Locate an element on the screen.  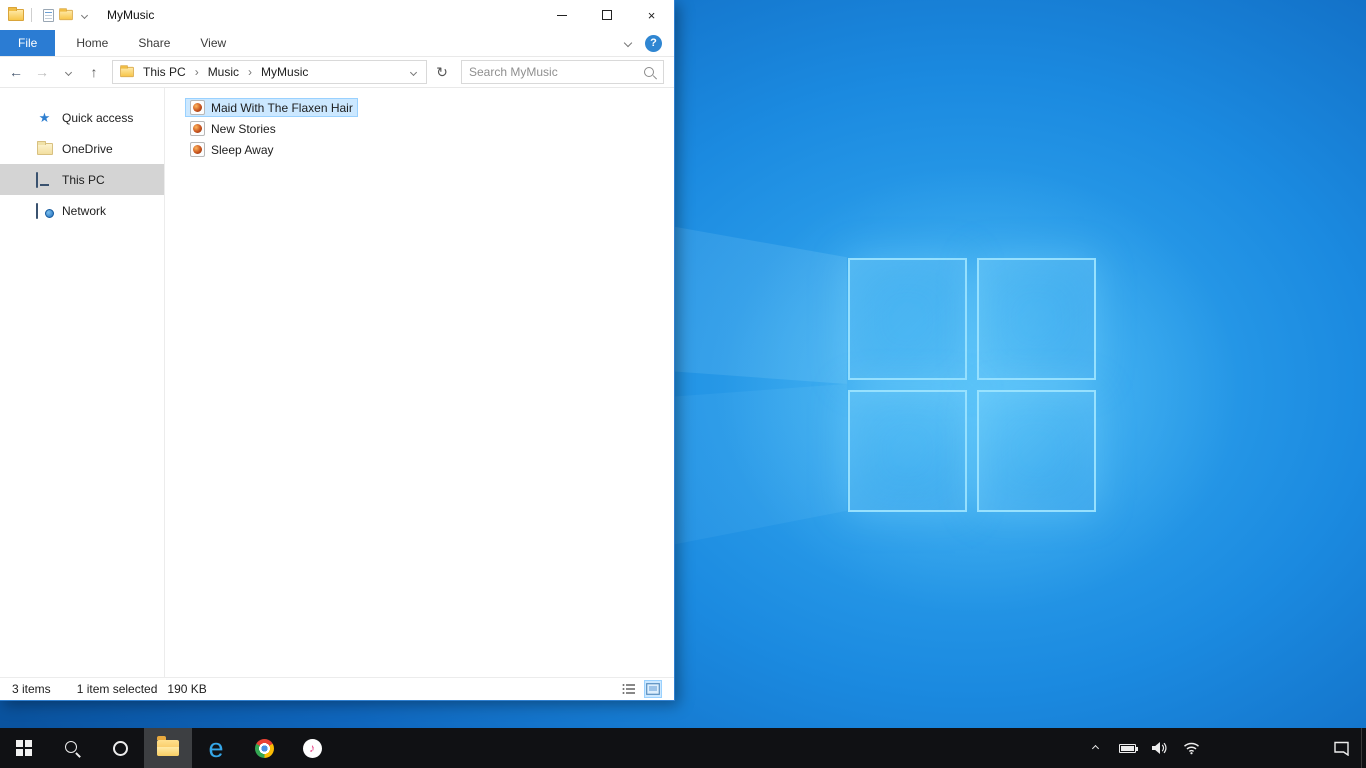
sidebar-item-this-pc: This PC is located at coordinates (82, 179).